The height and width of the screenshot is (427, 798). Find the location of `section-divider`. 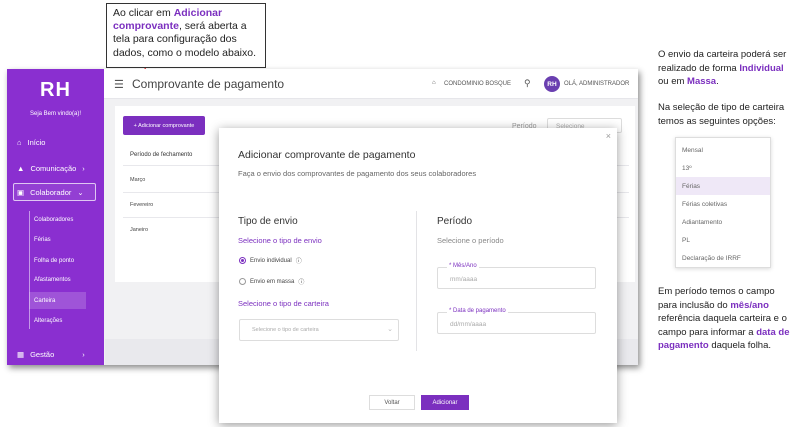

section-divider is located at coordinates (416, 281).